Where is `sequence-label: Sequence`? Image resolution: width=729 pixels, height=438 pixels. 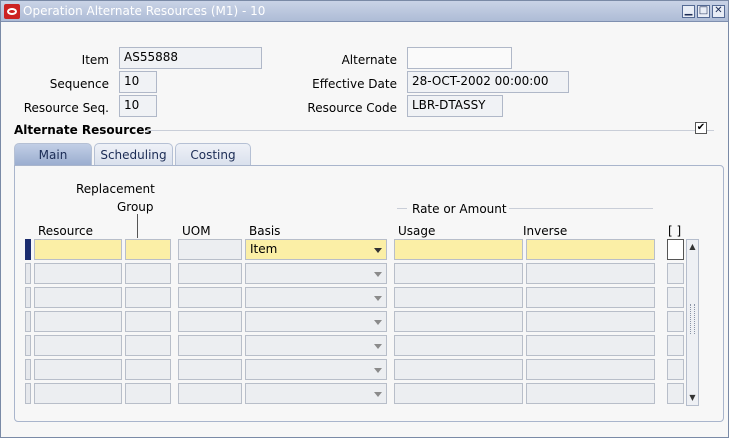
sequence-label: Sequence is located at coordinates (79, 84).